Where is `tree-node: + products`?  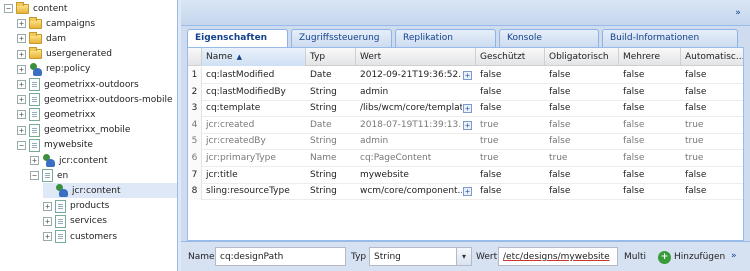 tree-node: + products is located at coordinates (110, 206).